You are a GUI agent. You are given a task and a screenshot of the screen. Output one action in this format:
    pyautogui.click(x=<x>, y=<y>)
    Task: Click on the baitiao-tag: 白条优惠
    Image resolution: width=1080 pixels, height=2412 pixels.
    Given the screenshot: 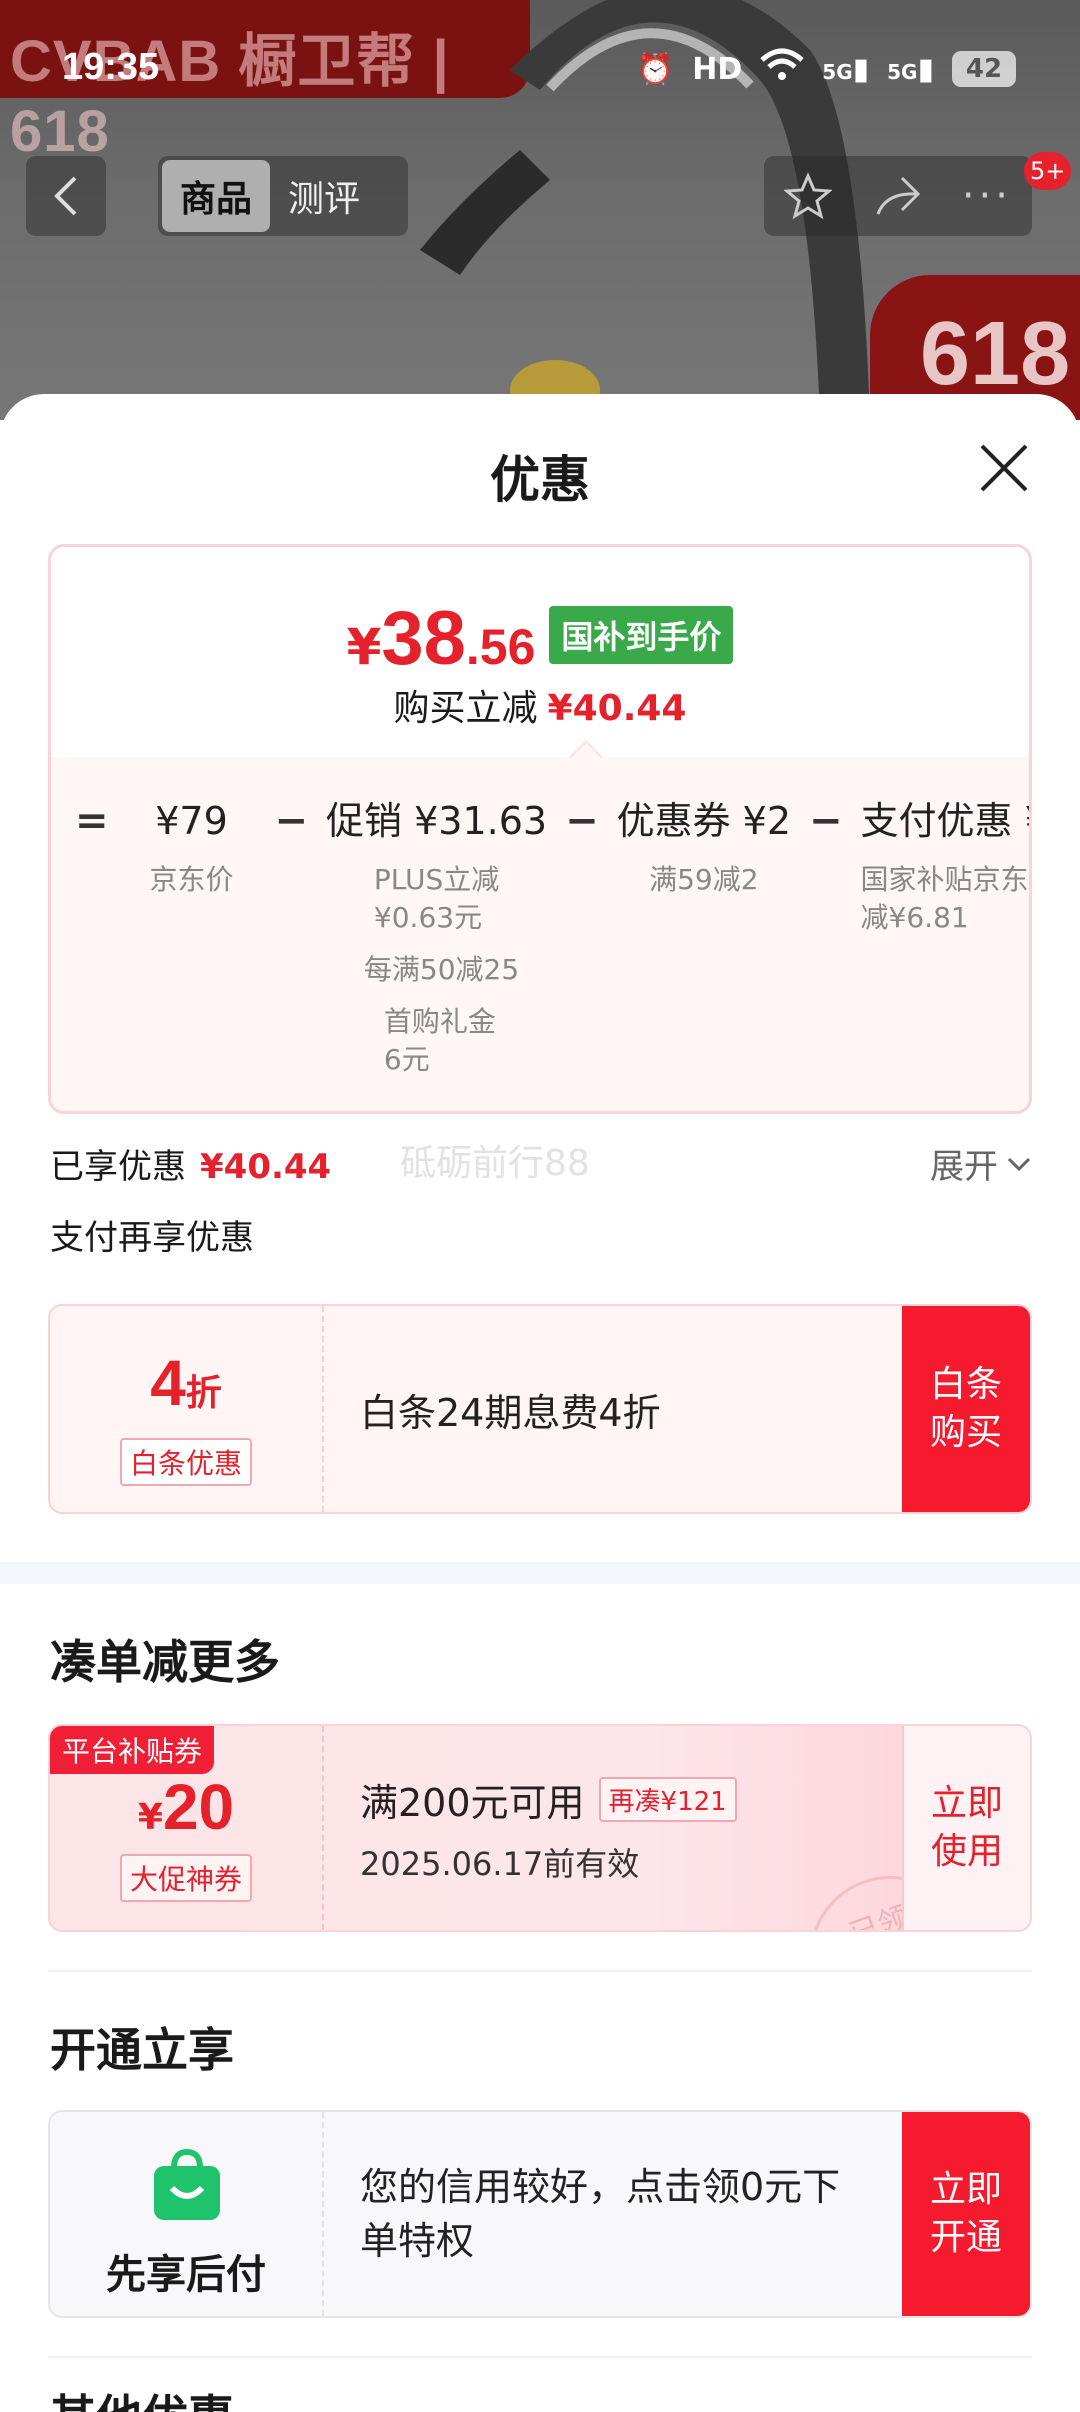 What is the action you would take?
    pyautogui.click(x=186, y=1462)
    